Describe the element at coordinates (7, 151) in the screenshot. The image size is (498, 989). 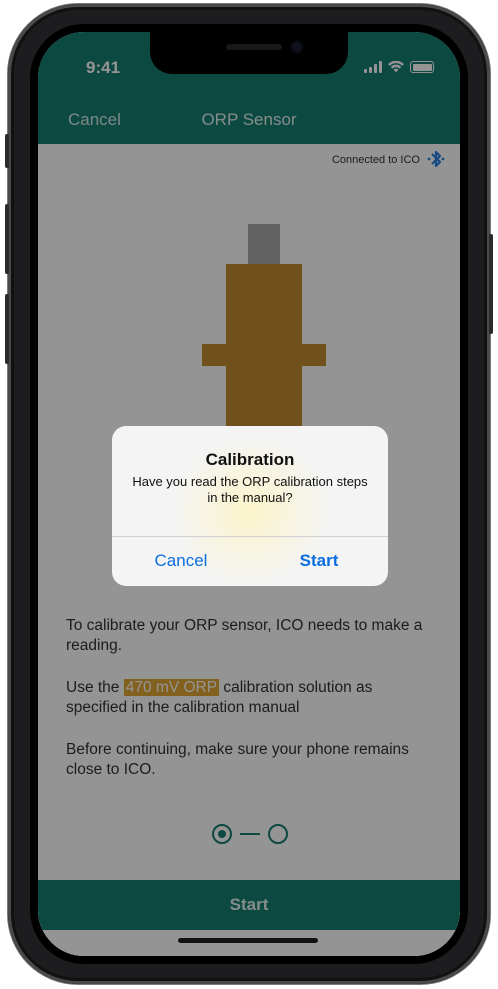
I see `mute-switch` at that location.